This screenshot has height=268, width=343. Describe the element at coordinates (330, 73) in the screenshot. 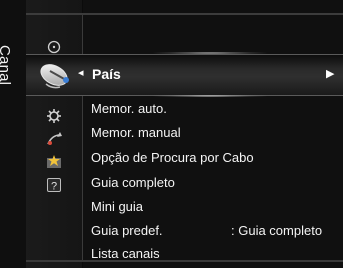

I see `right-arrow-icon: ▶` at that location.